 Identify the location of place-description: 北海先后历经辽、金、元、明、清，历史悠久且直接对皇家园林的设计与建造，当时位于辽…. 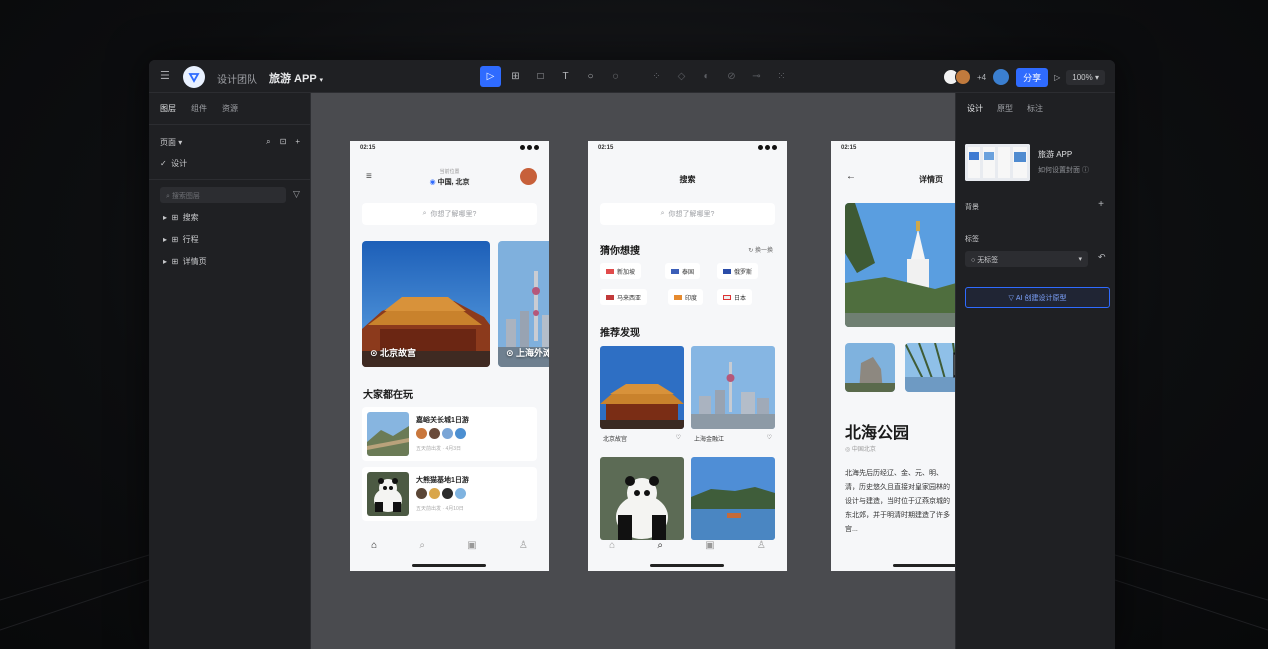
(897, 501).